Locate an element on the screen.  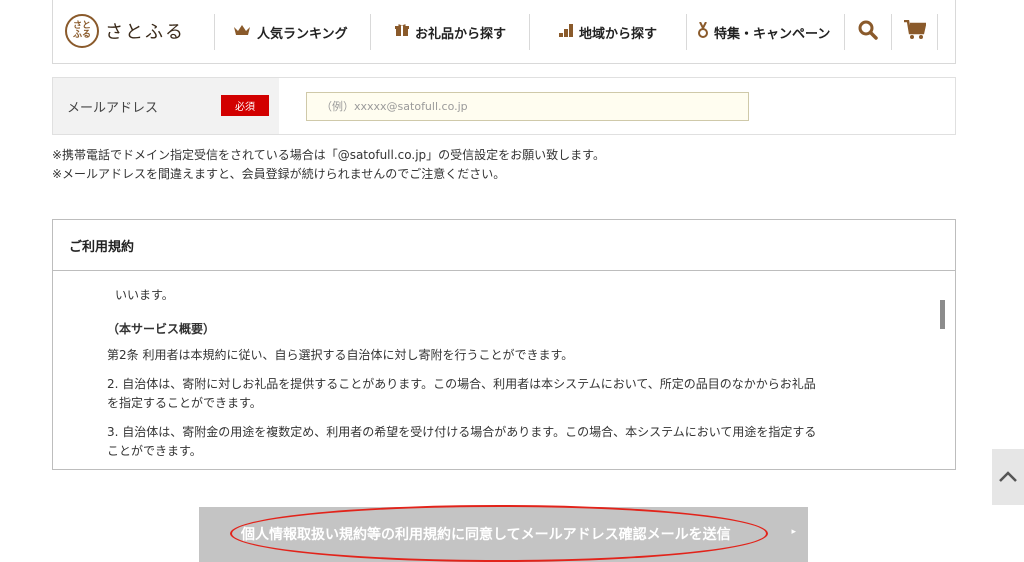
back-to-top-button is located at coordinates (1008, 477).